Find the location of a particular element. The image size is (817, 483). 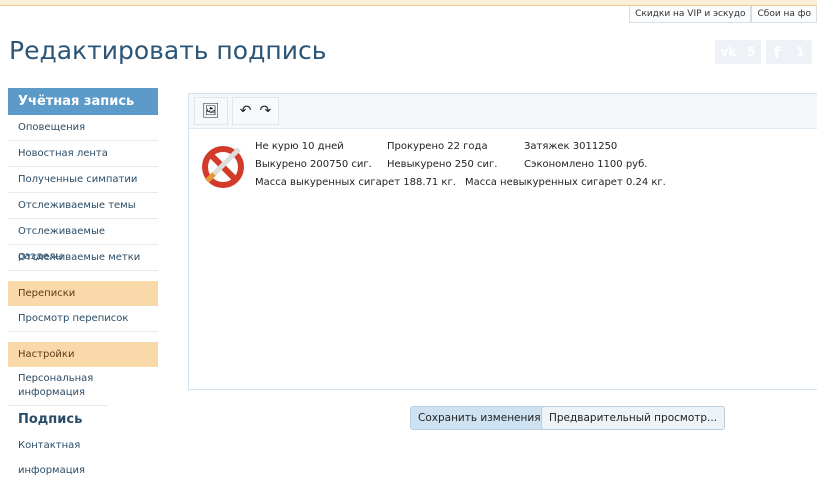

top-tab-issues: Сбои на фо is located at coordinates (784, 14).